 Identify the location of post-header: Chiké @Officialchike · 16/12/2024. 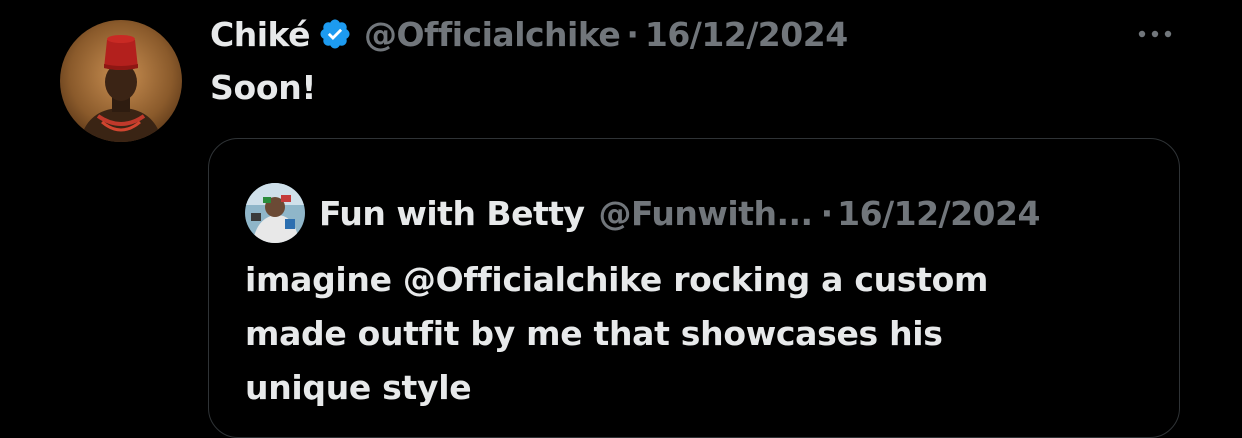
(529, 34).